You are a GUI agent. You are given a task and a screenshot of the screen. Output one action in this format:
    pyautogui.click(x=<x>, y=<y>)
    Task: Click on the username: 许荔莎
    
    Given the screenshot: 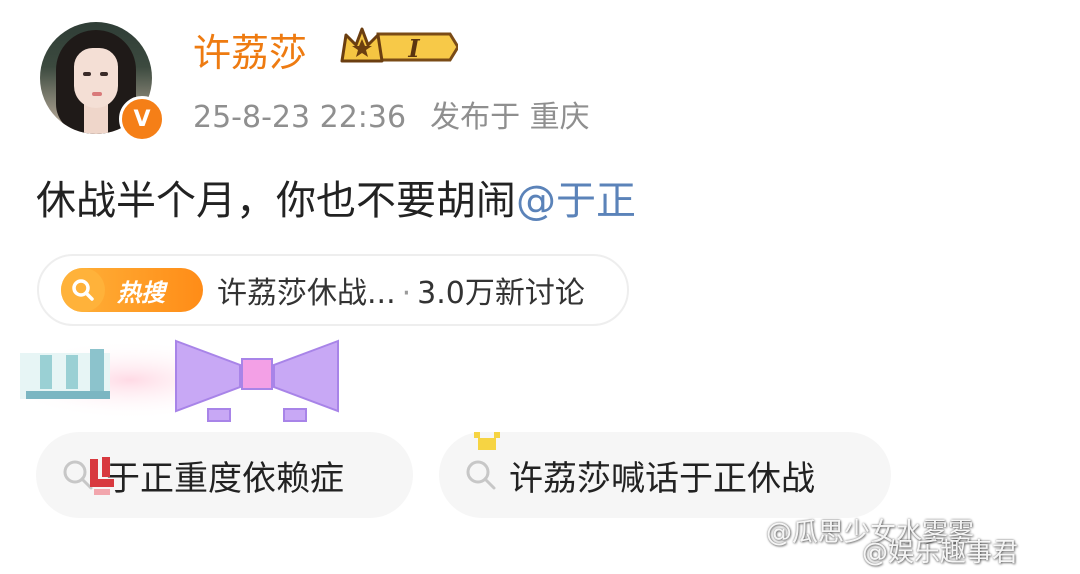 What is the action you would take?
    pyautogui.click(x=250, y=49)
    